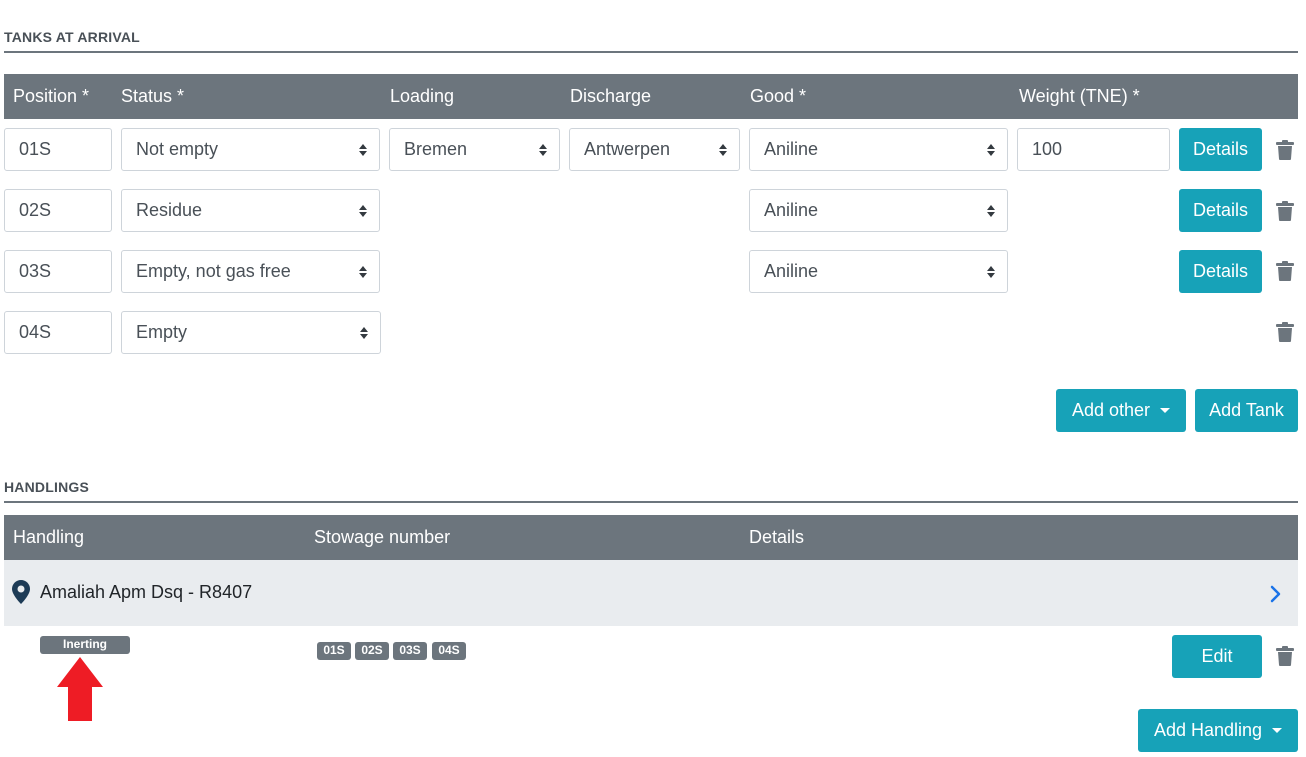 The image size is (1306, 757). I want to click on status-select-value: Residue, so click(169, 210).